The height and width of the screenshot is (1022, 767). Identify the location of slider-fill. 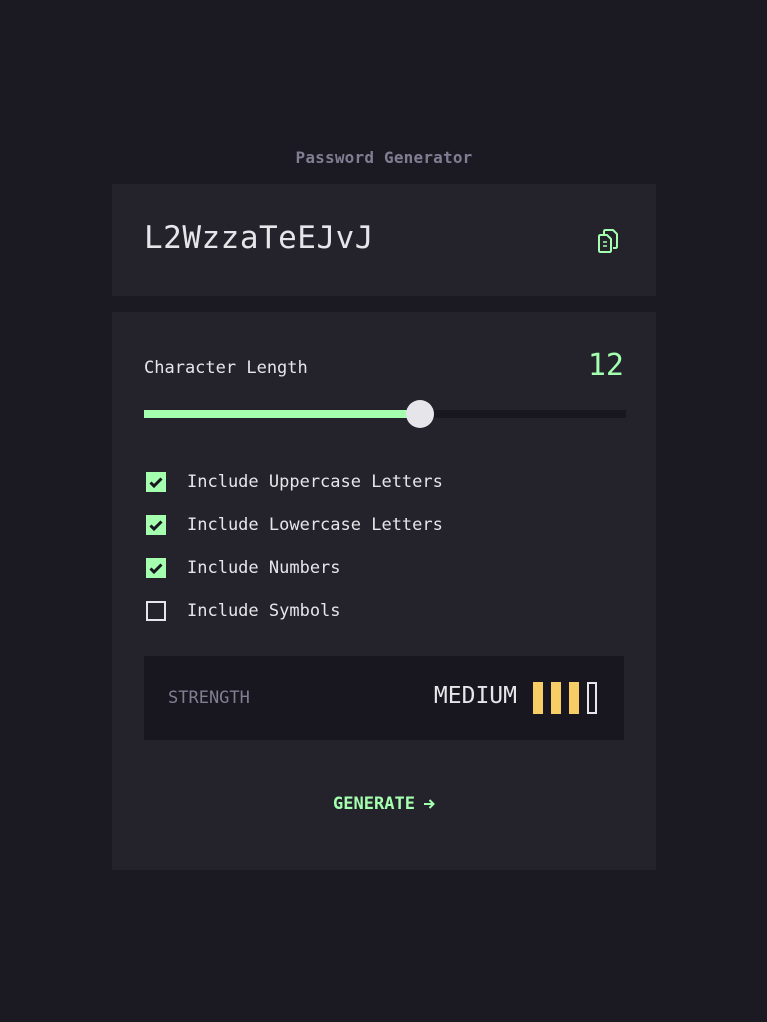
(282, 414).